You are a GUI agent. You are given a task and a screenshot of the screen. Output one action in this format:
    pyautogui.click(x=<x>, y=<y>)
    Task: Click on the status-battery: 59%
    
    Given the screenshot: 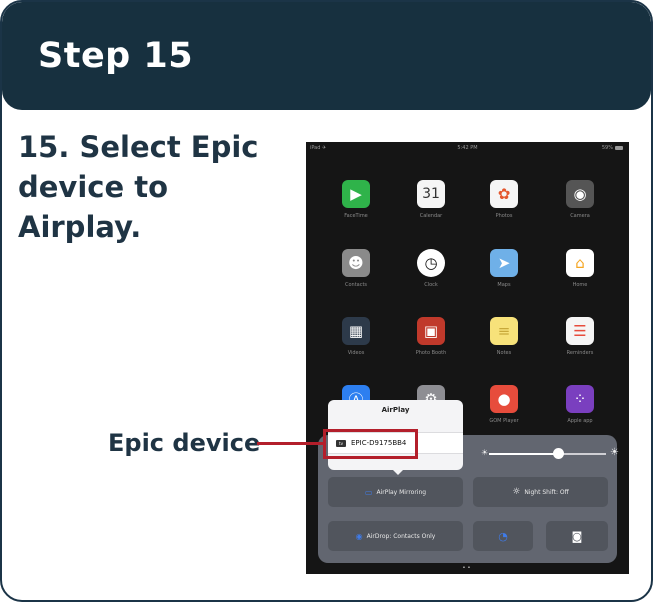 What is the action you would take?
    pyautogui.click(x=612, y=148)
    